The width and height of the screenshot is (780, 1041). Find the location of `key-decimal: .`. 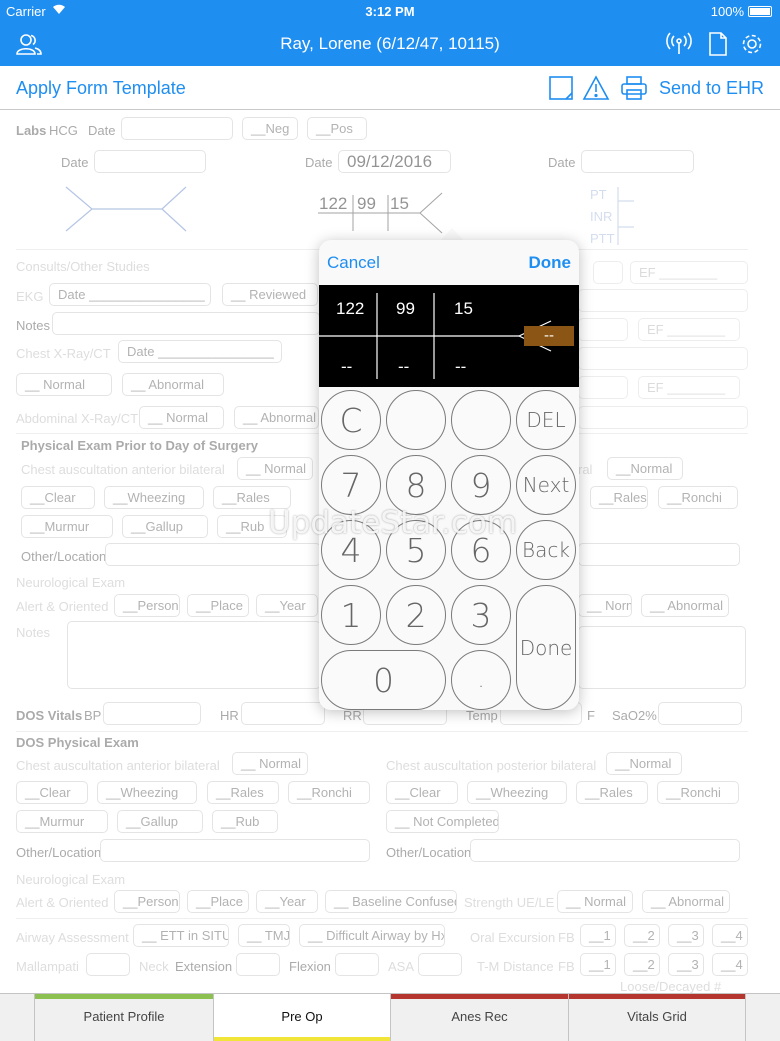

key-decimal: . is located at coordinates (481, 680).